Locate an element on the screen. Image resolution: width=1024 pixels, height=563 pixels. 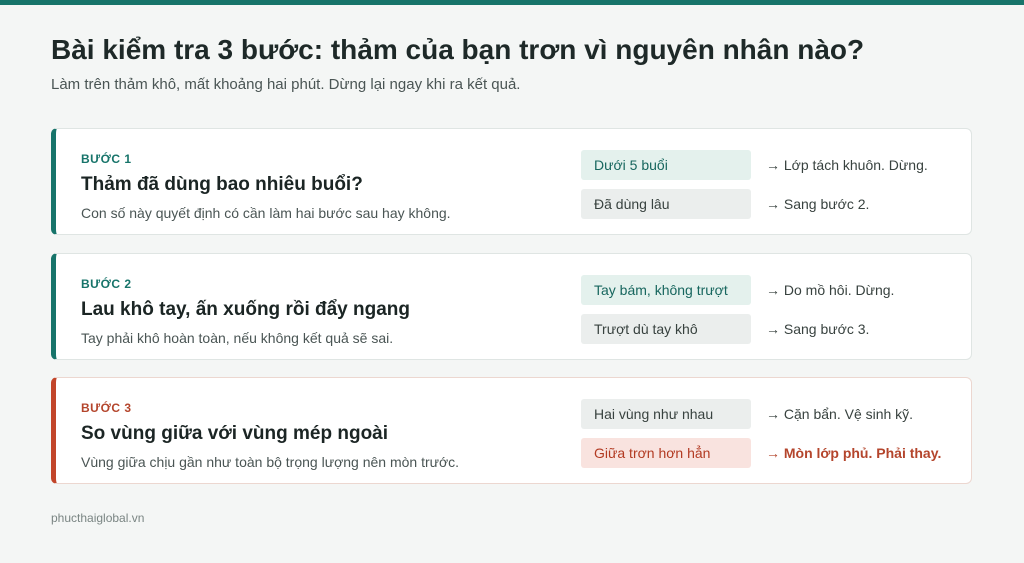
step-heading: So vùng giữa với vùng mép ngoài is located at coordinates (235, 433).